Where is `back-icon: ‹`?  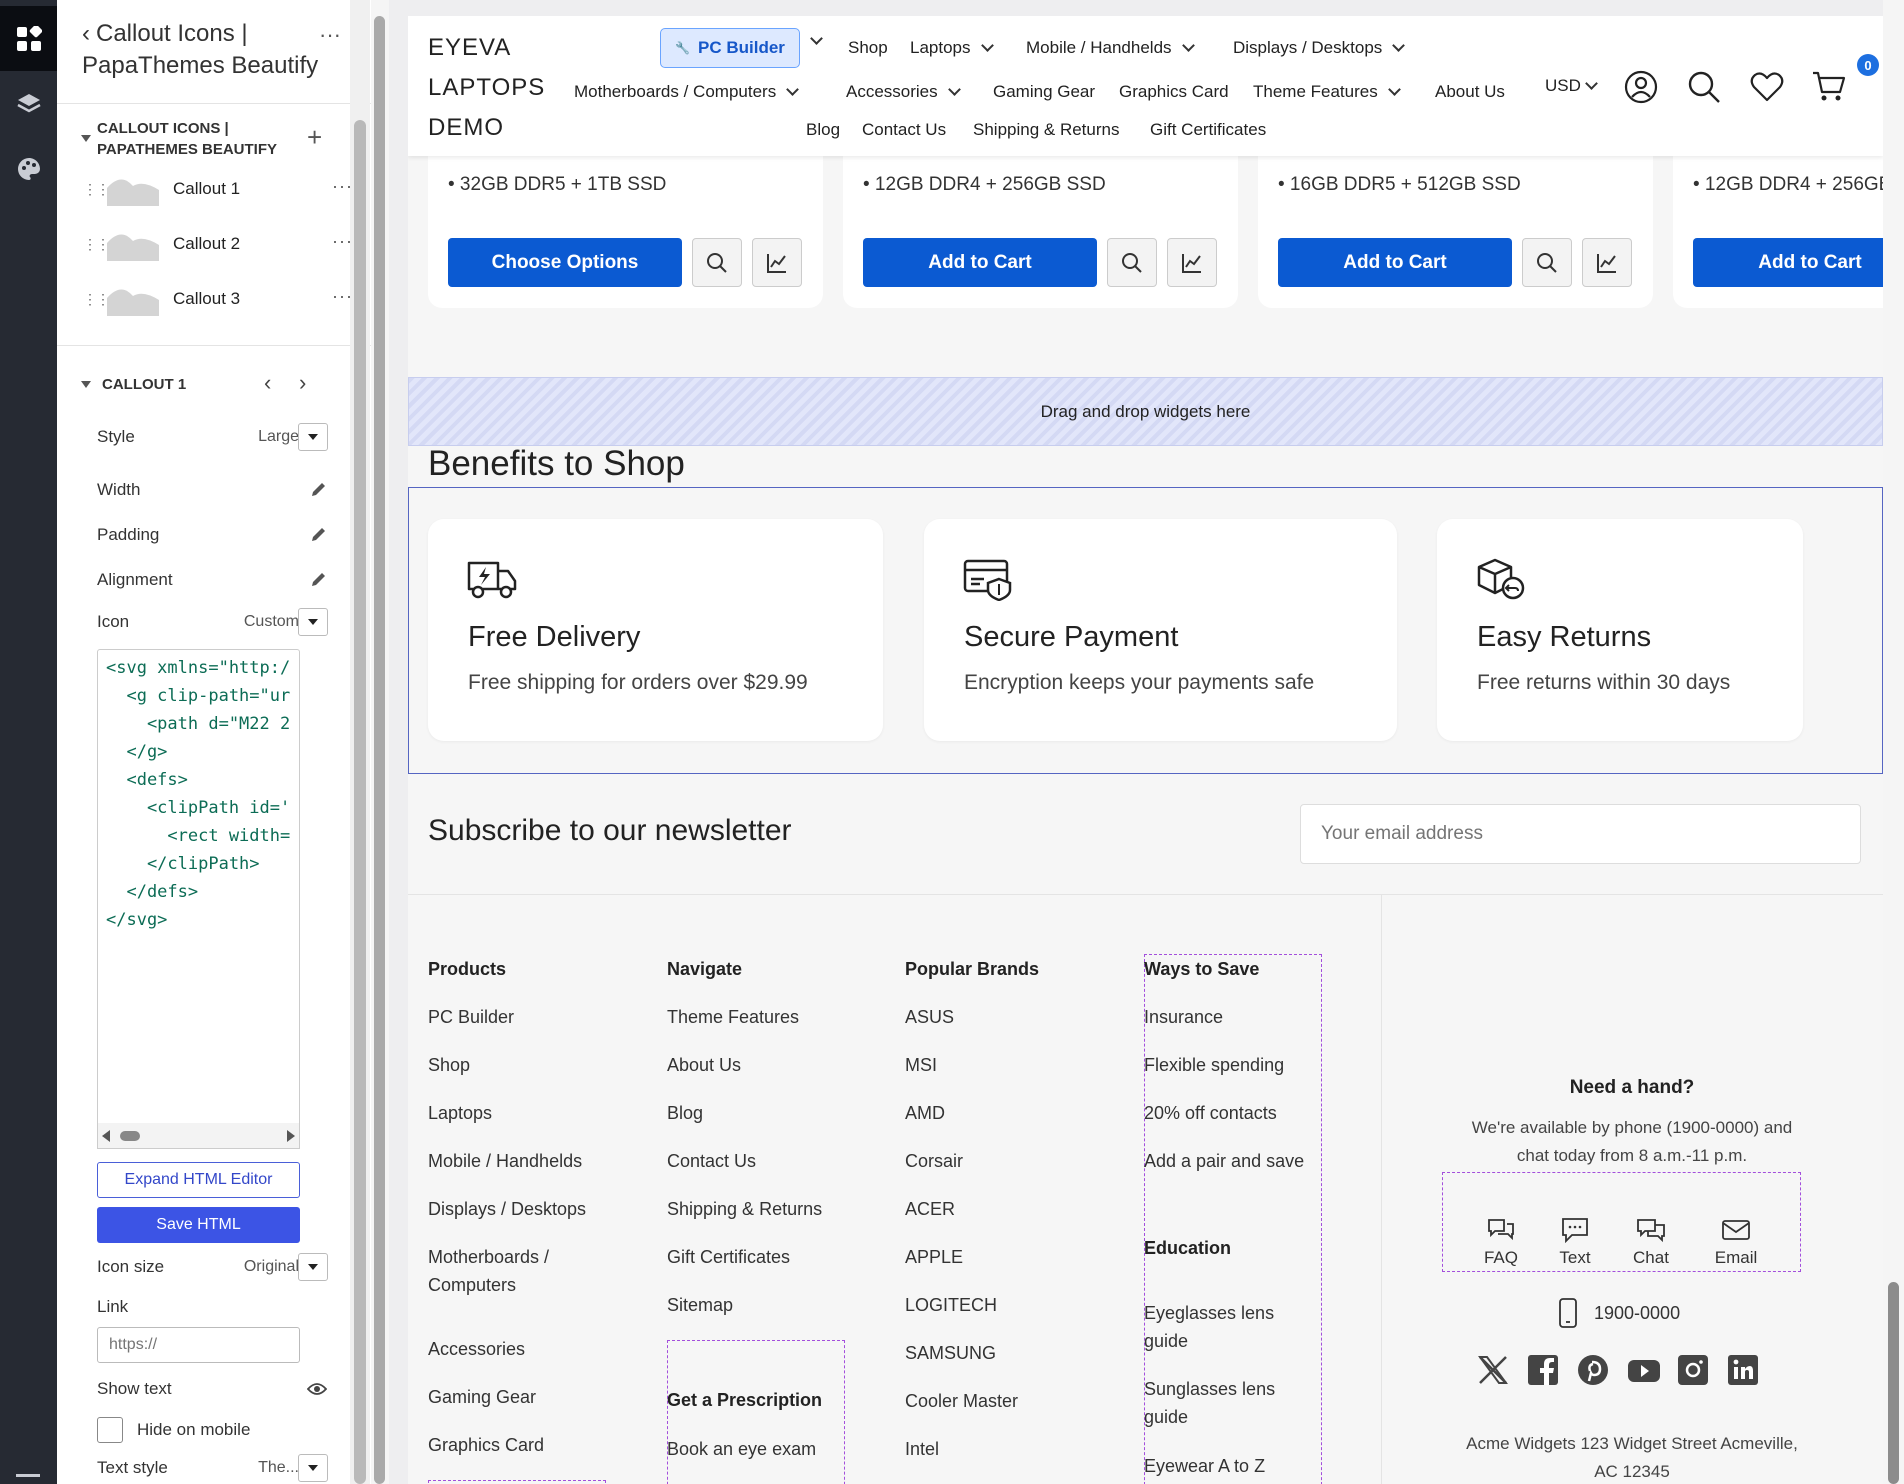
back-icon: ‹ is located at coordinates (86, 34).